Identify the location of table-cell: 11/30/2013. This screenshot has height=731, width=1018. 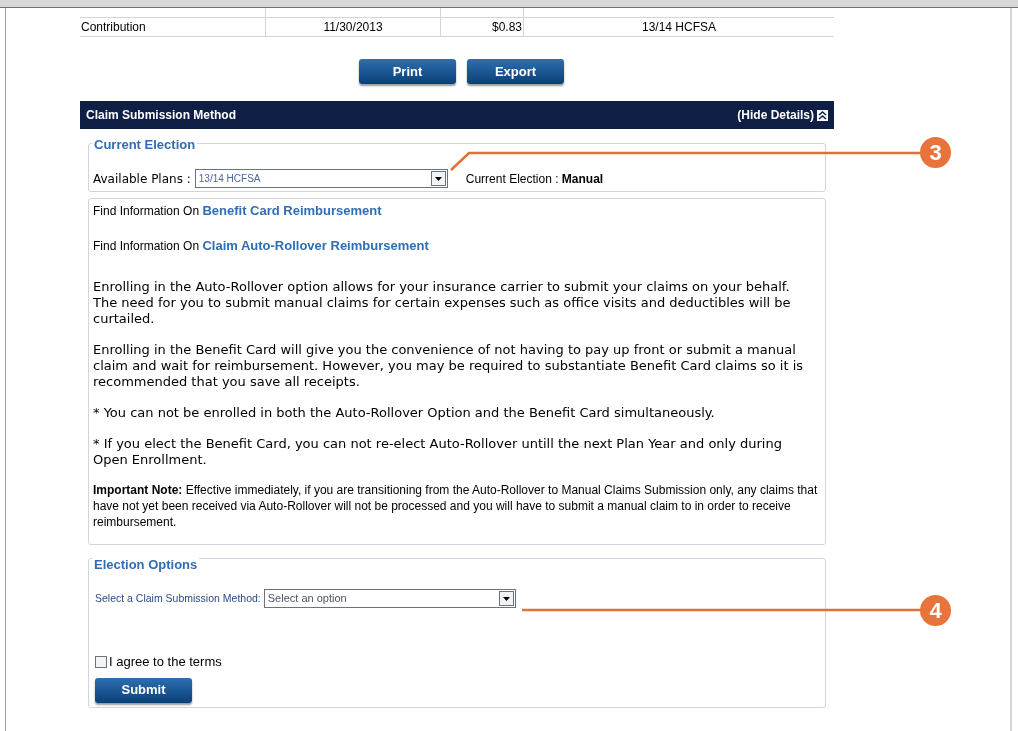
(352, 27).